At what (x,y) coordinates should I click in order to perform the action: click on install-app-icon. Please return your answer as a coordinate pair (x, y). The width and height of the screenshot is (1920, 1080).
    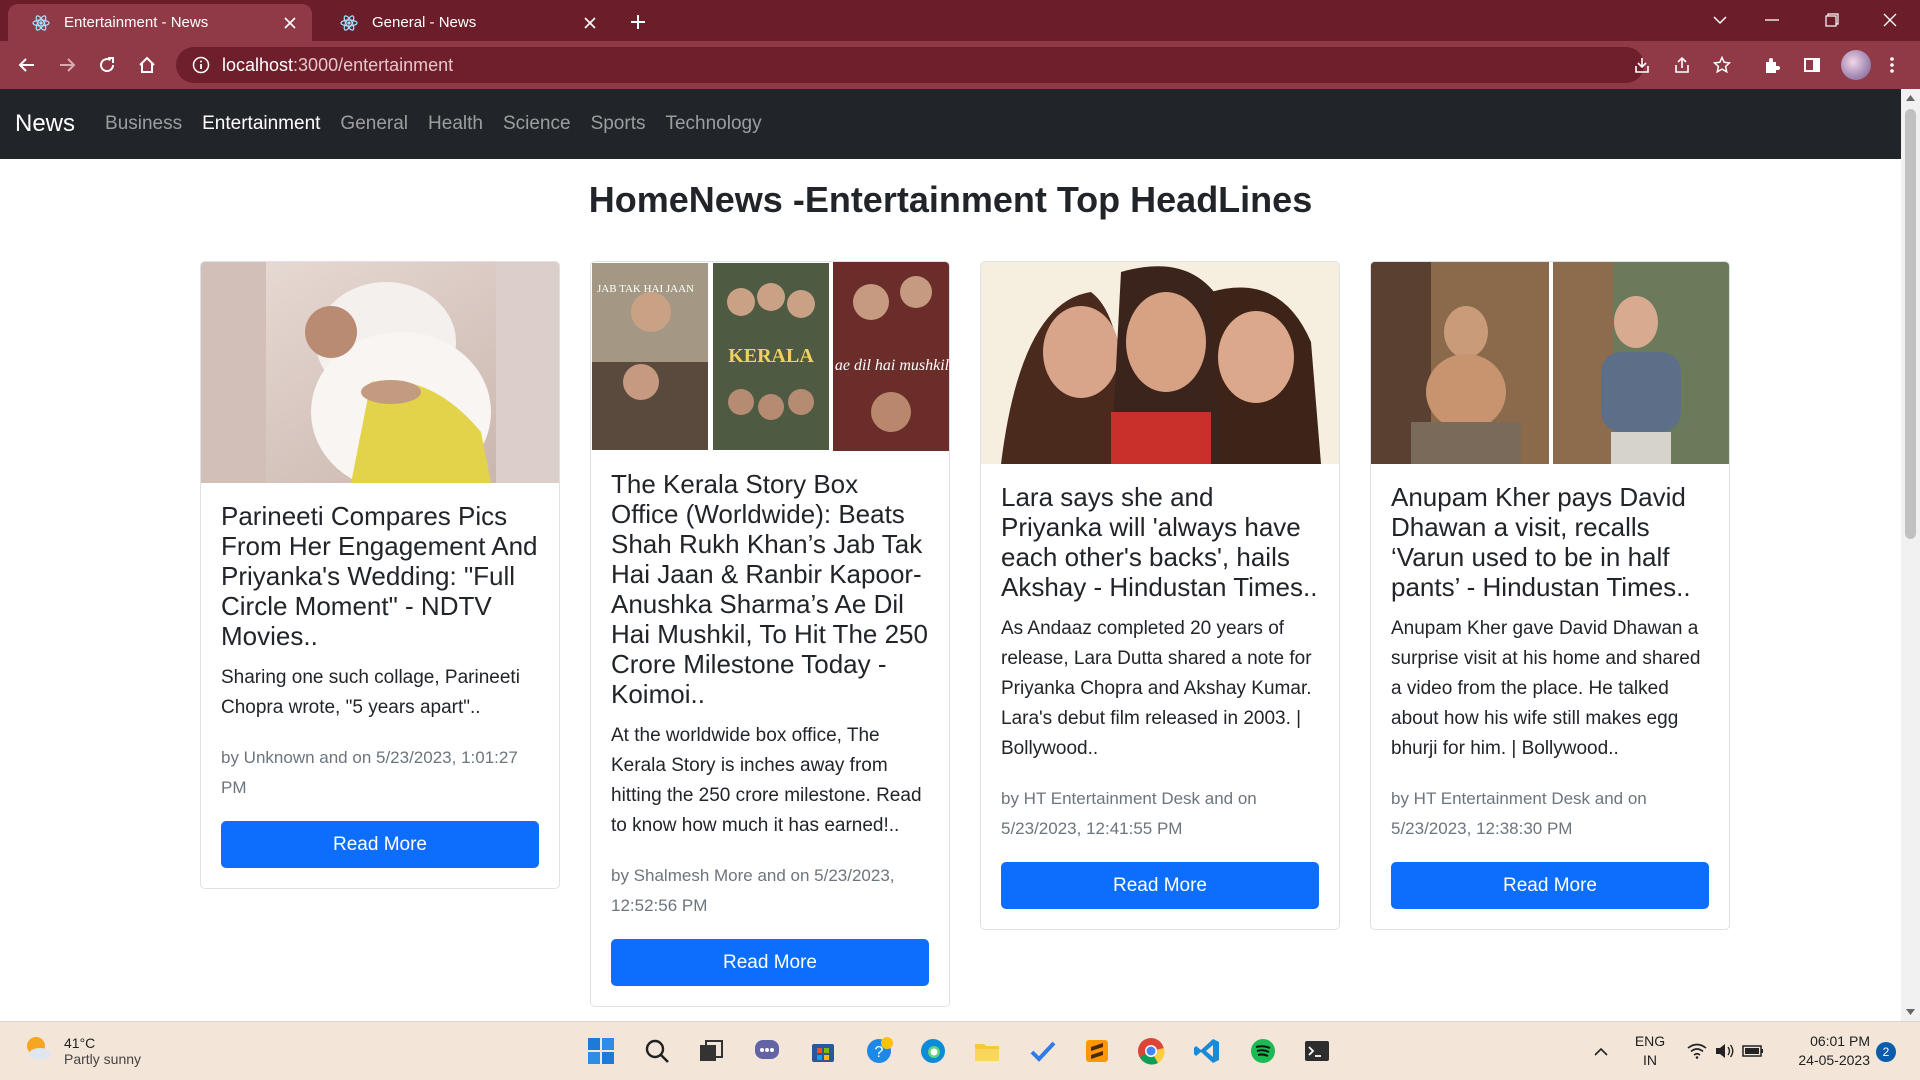
    Looking at the image, I should click on (1642, 65).